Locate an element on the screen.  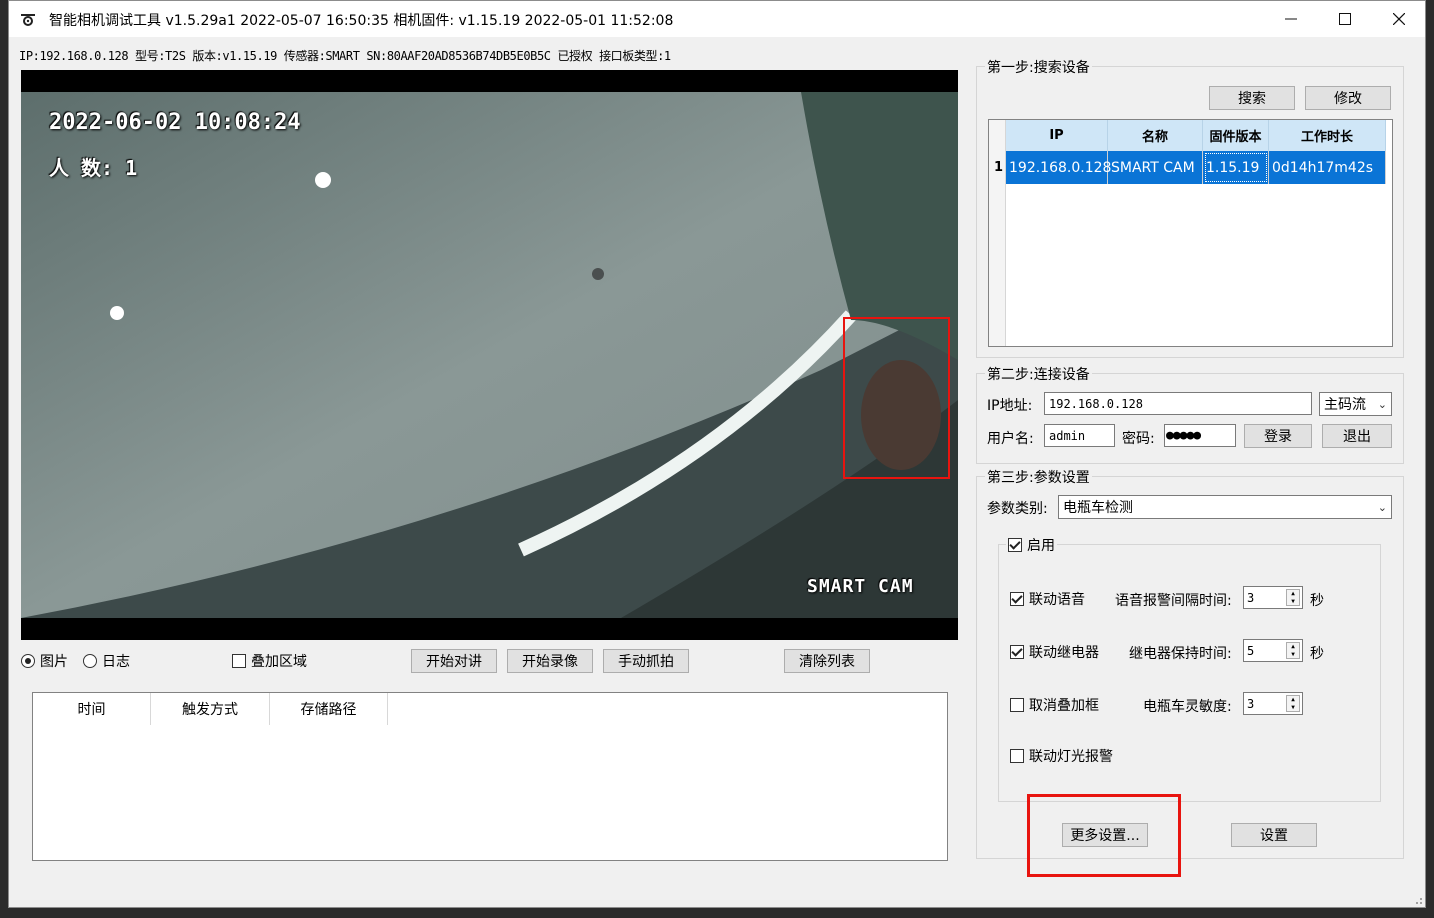
row-index: 1 is located at coordinates (999, 167).